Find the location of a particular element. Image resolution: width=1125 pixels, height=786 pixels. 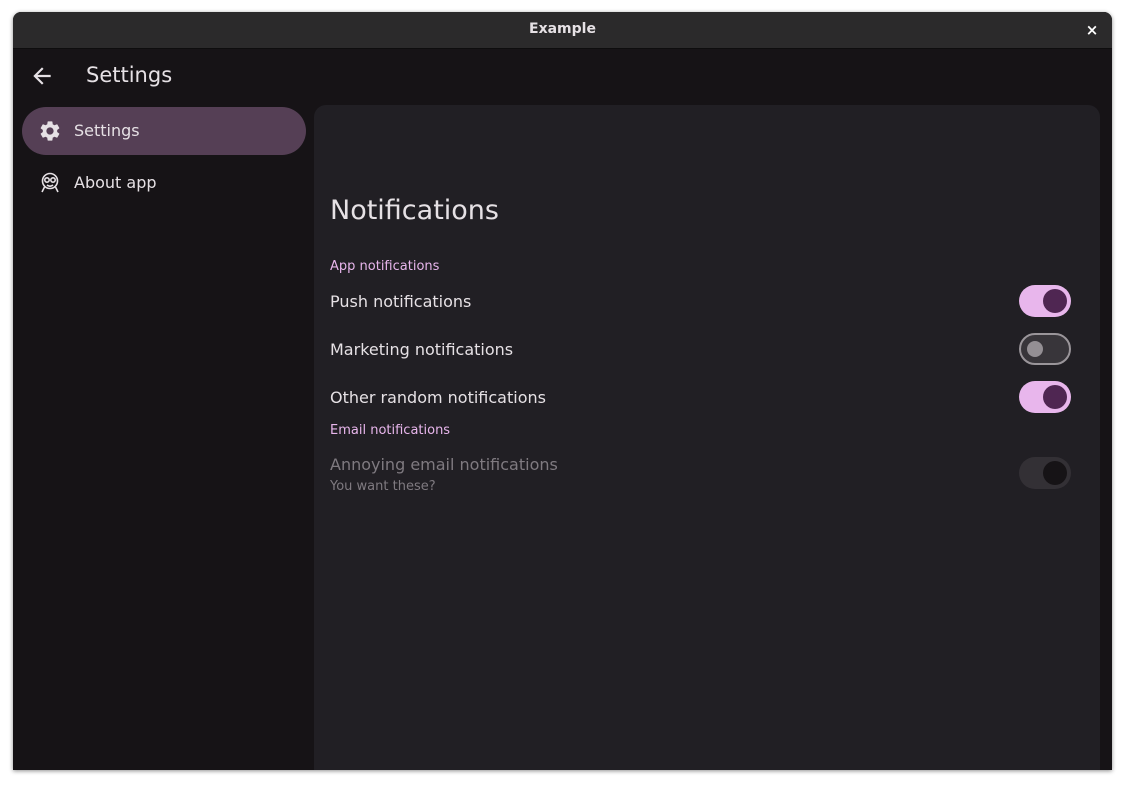

arrow-left-icon is located at coordinates (42, 76).